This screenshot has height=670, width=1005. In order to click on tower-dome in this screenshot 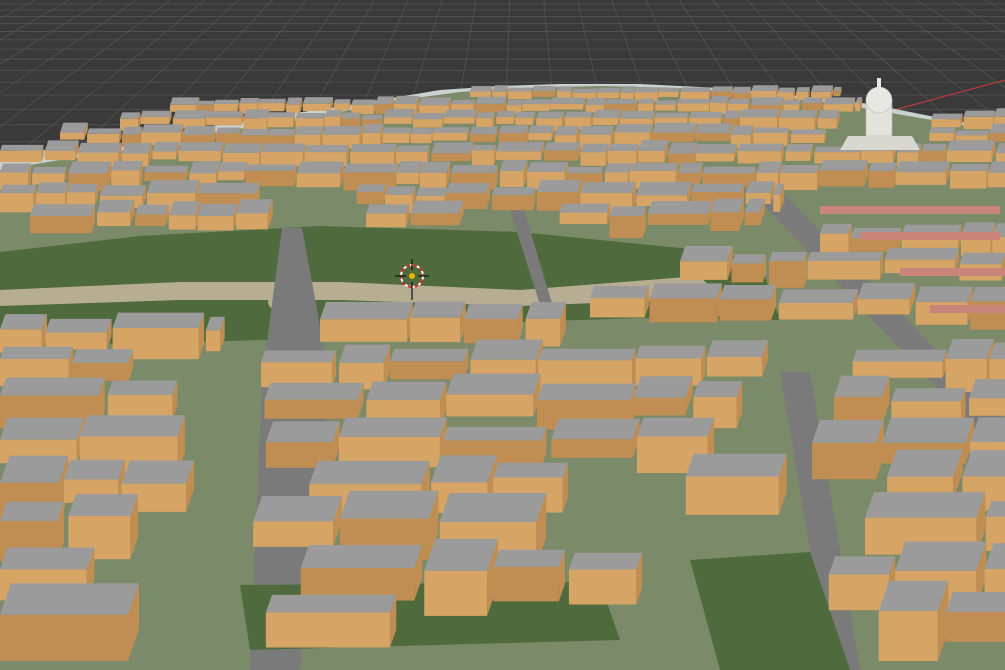, I will do `click(879, 100)`.